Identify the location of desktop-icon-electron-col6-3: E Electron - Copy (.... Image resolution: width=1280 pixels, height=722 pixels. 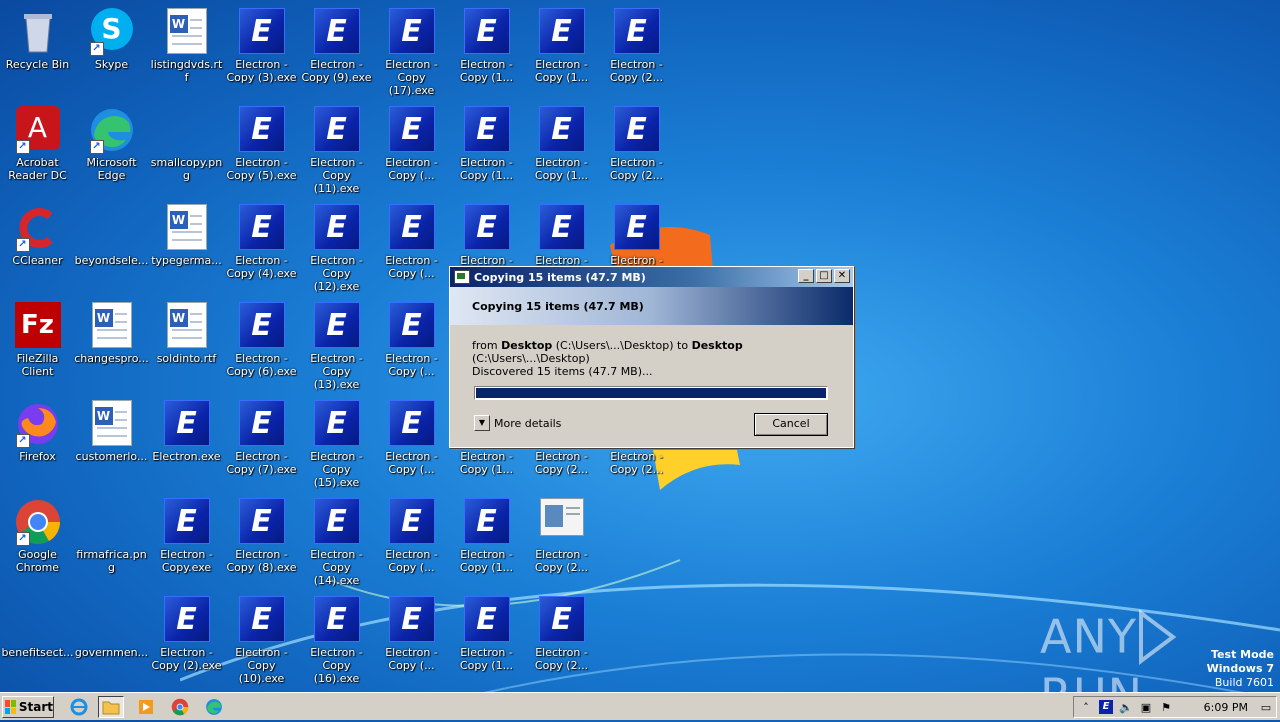
(411, 338).